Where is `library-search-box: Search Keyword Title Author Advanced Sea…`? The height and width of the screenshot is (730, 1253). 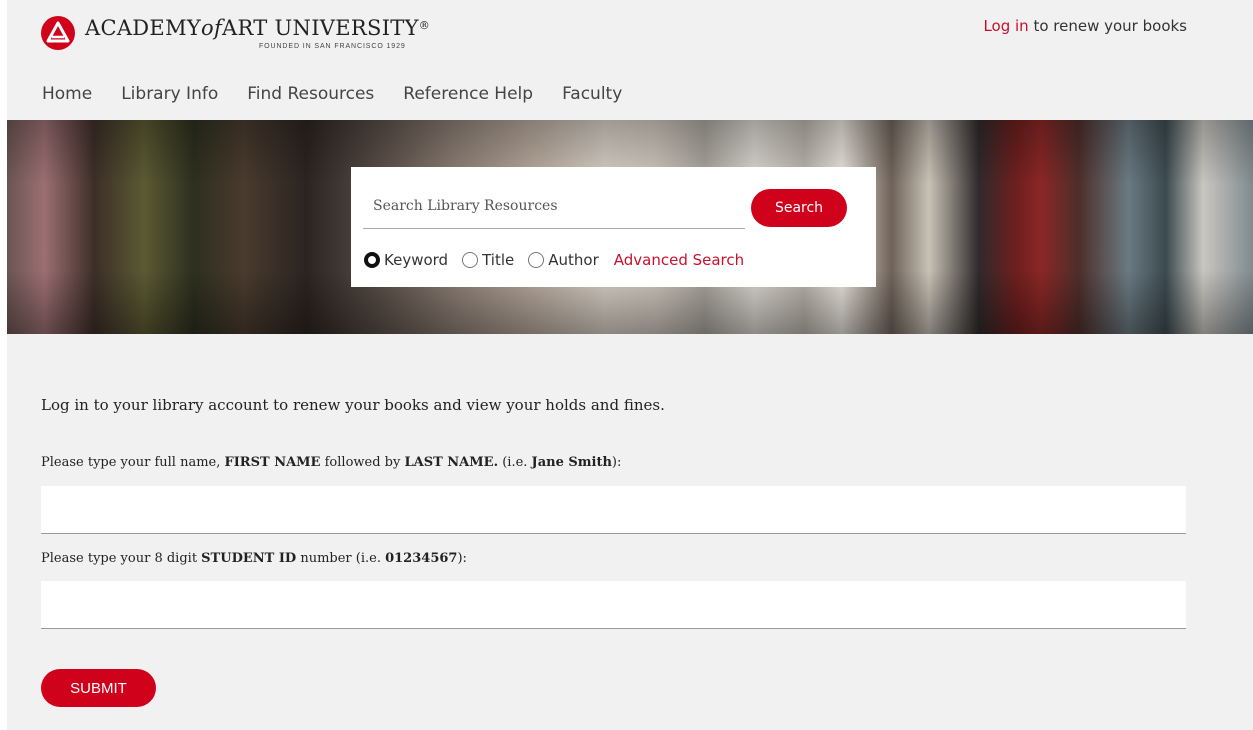
library-search-box: Search Keyword Title Author Advanced Sea… is located at coordinates (613, 227).